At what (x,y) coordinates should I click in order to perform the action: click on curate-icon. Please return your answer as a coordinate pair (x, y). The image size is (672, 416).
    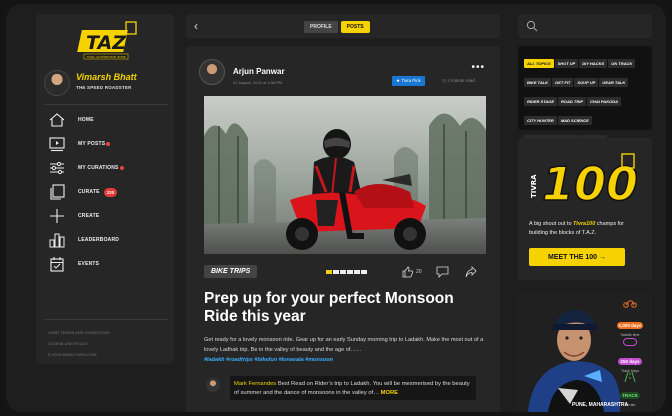
    Looking at the image, I should click on (57, 192).